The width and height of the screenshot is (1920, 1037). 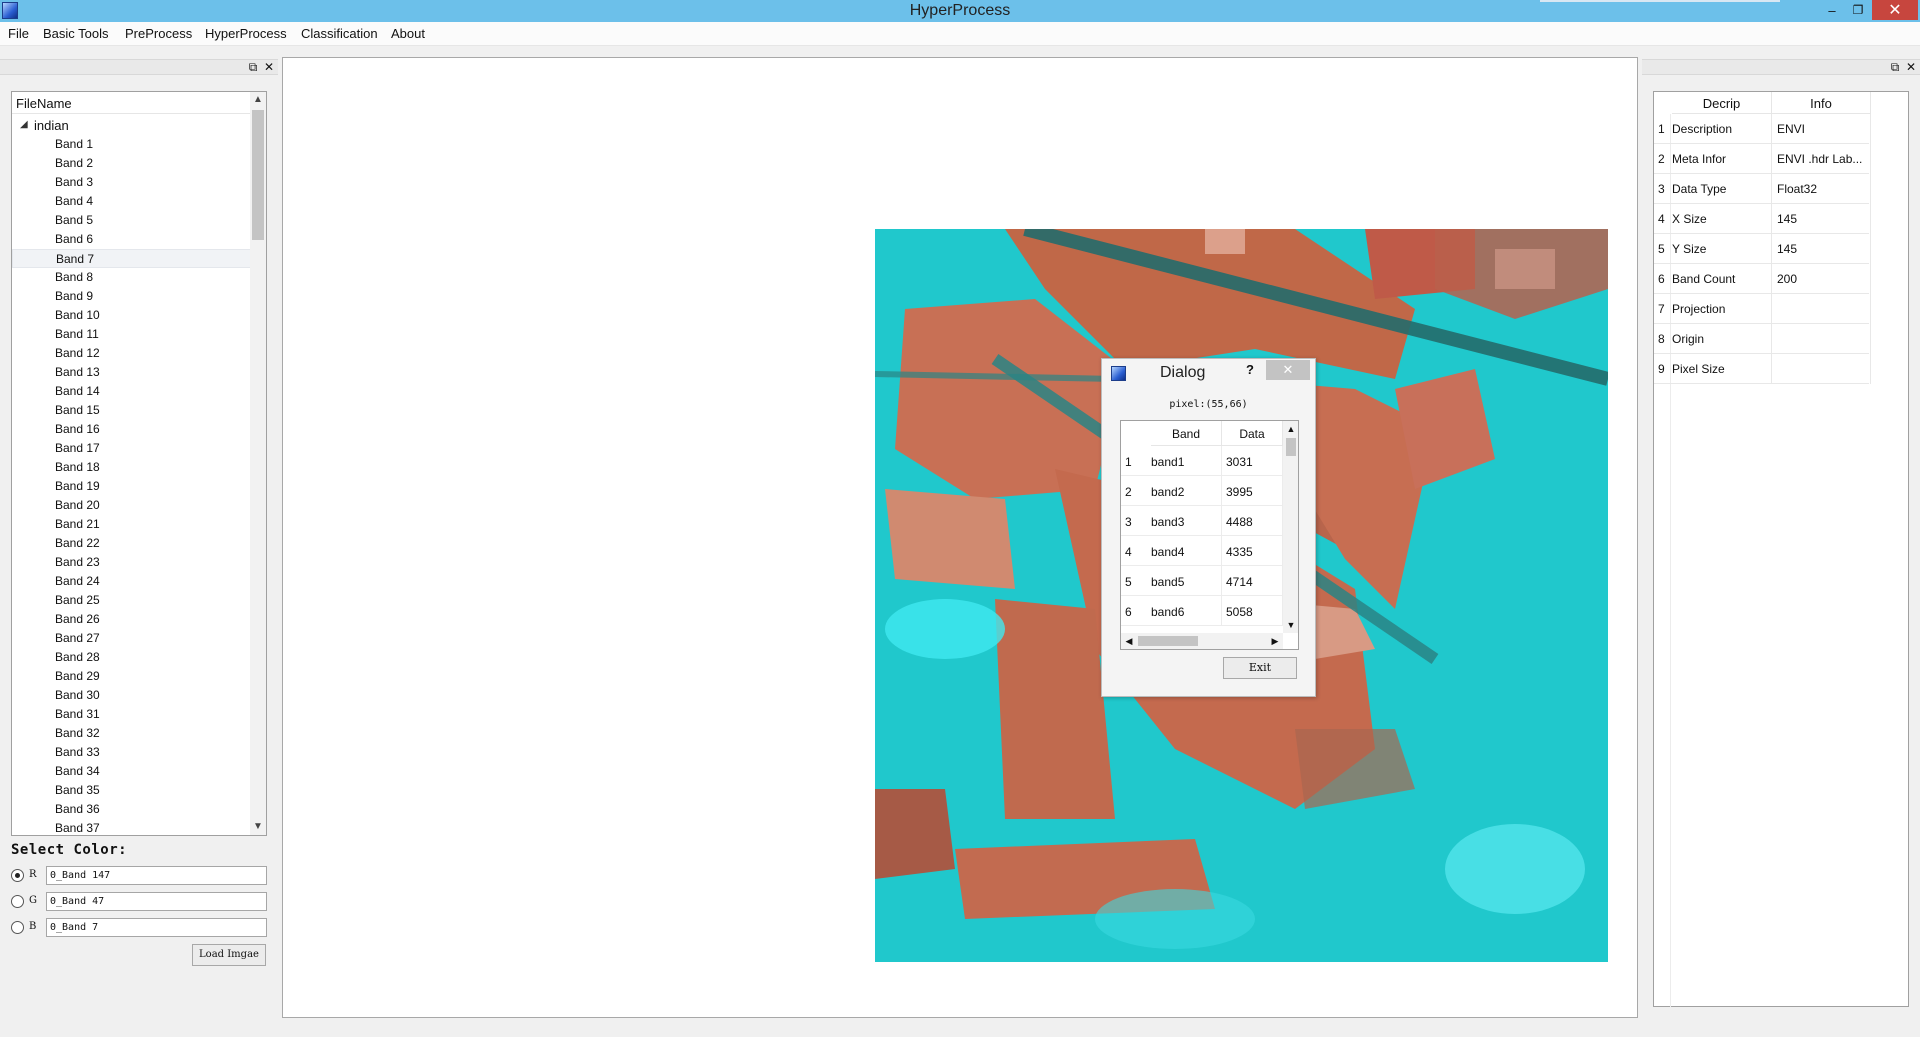 What do you see at coordinates (132, 695) in the screenshot?
I see `tree-item-band: Band 30` at bounding box center [132, 695].